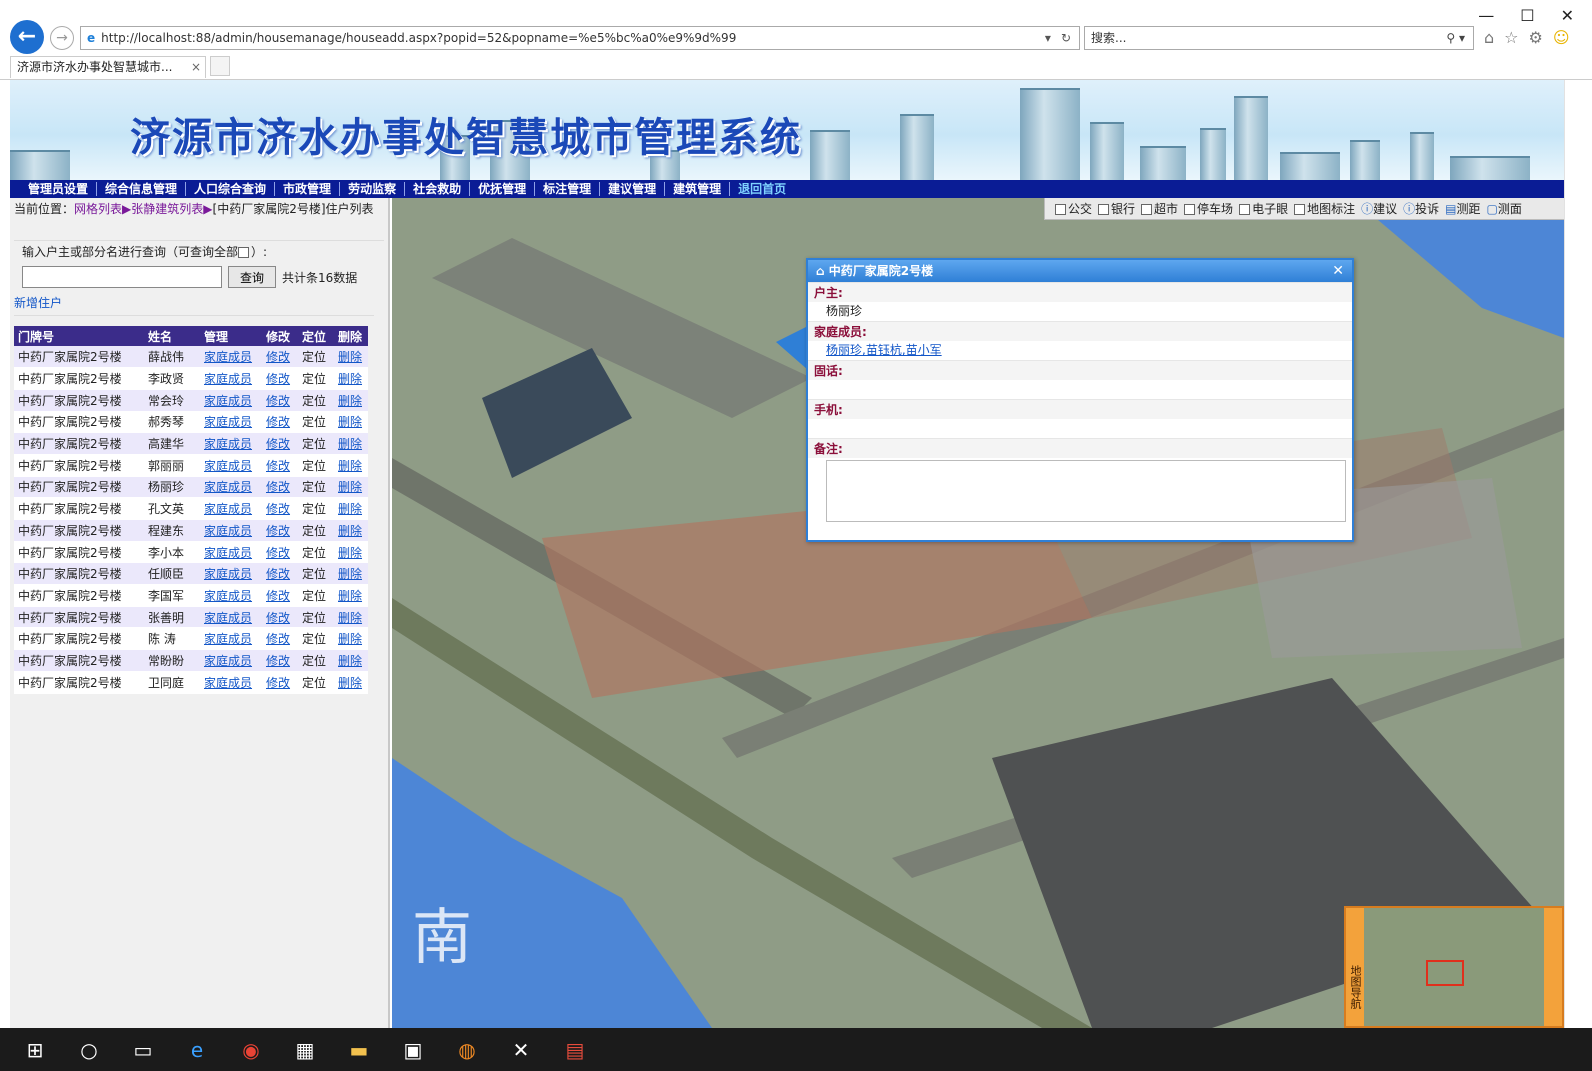  Describe the element at coordinates (1489, 37) in the screenshot. I see `home-icon: ⌂` at that location.